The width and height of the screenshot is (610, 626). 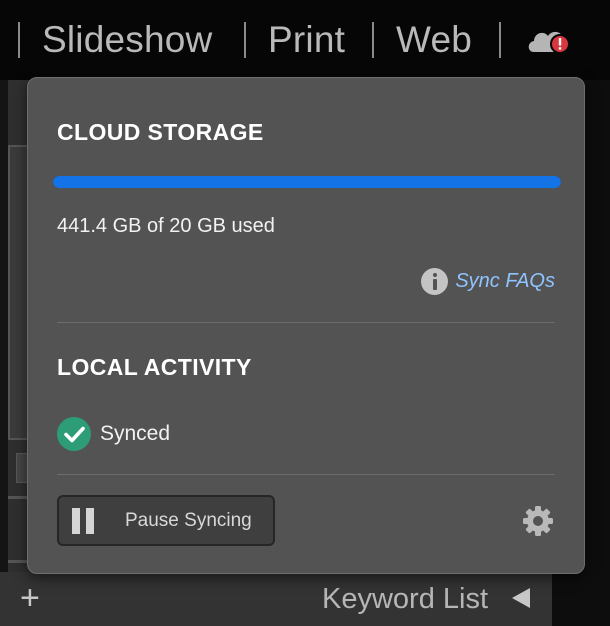 I want to click on info-icon, so click(x=435, y=281).